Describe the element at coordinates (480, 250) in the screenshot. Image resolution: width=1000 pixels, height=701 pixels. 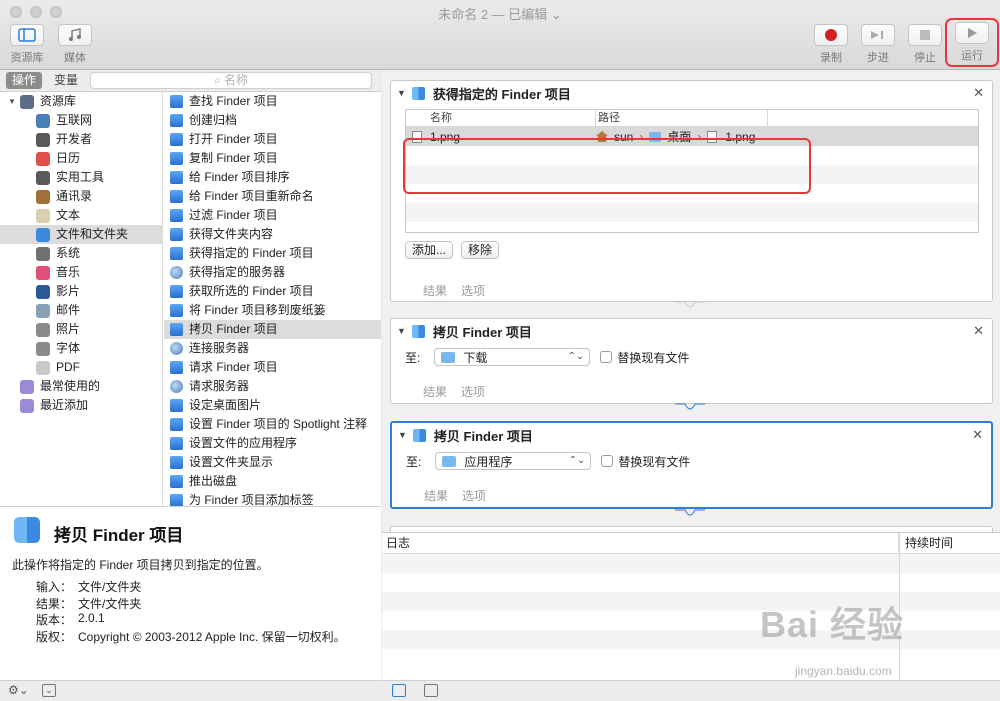
I see `remove-button: 移除` at that location.